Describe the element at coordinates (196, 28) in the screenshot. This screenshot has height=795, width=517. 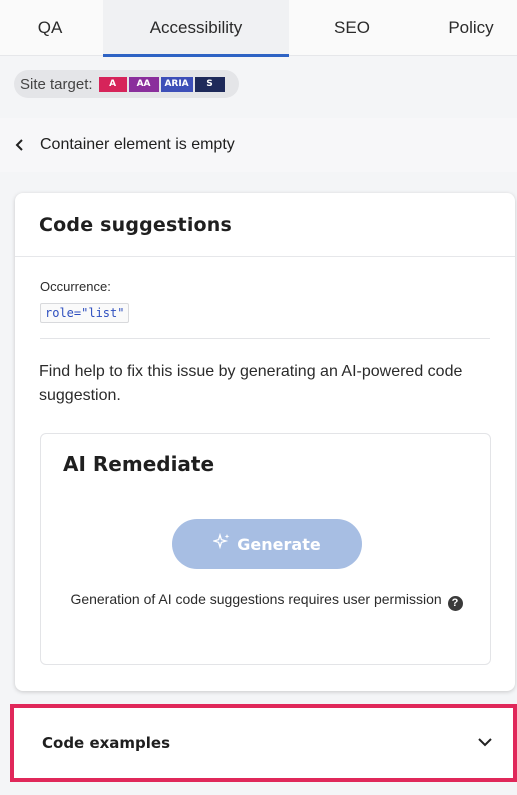
I see `tab-accessibility: Accessibility` at that location.